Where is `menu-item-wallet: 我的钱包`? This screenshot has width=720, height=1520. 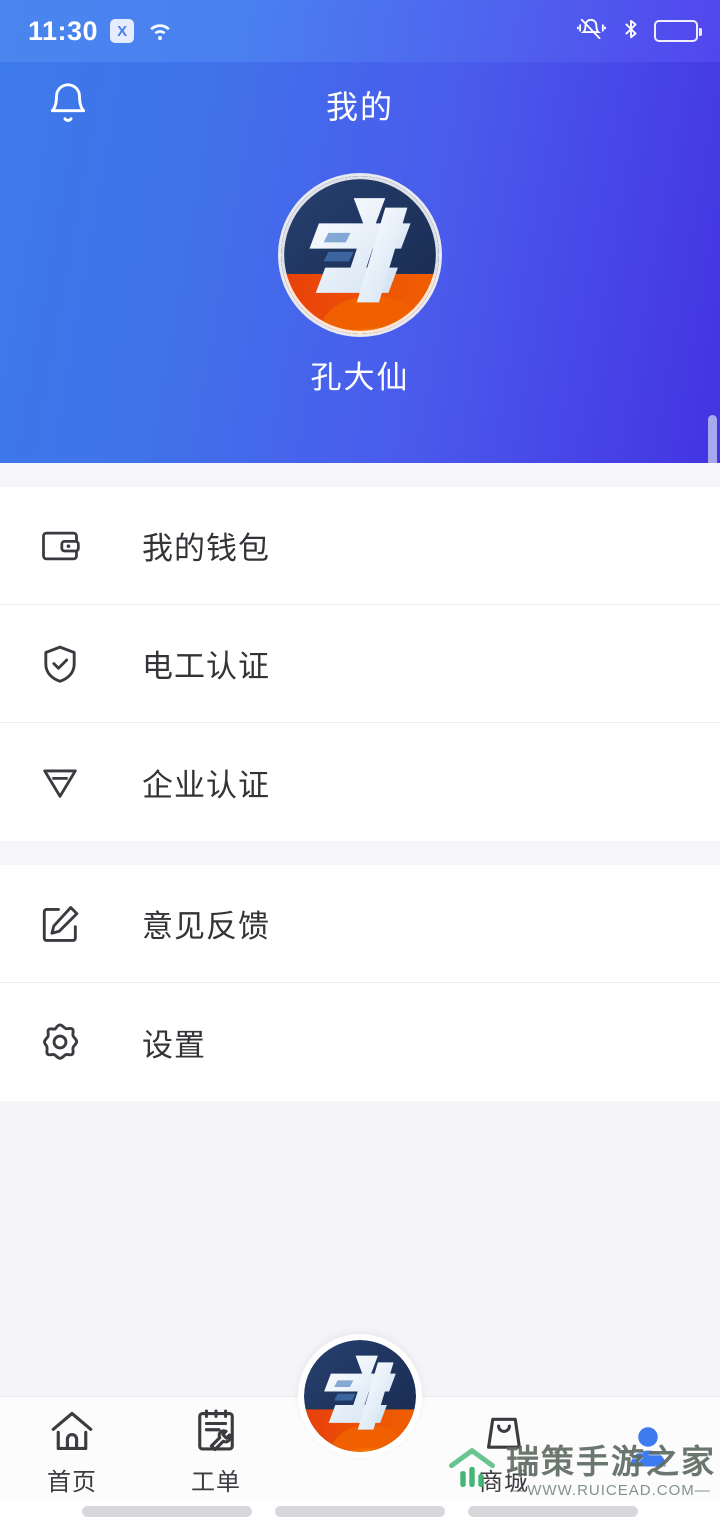 menu-item-wallet: 我的钱包 is located at coordinates (360, 546).